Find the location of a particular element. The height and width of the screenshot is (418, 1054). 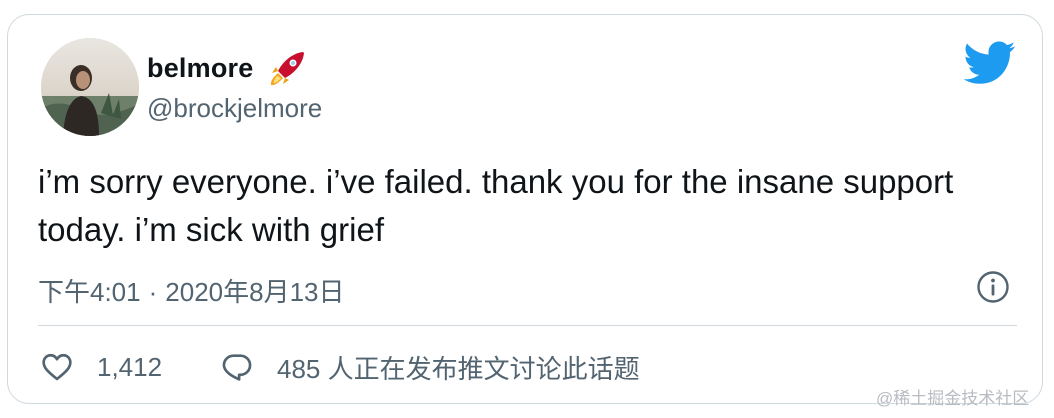

twitter-bird-icon is located at coordinates (990, 63).